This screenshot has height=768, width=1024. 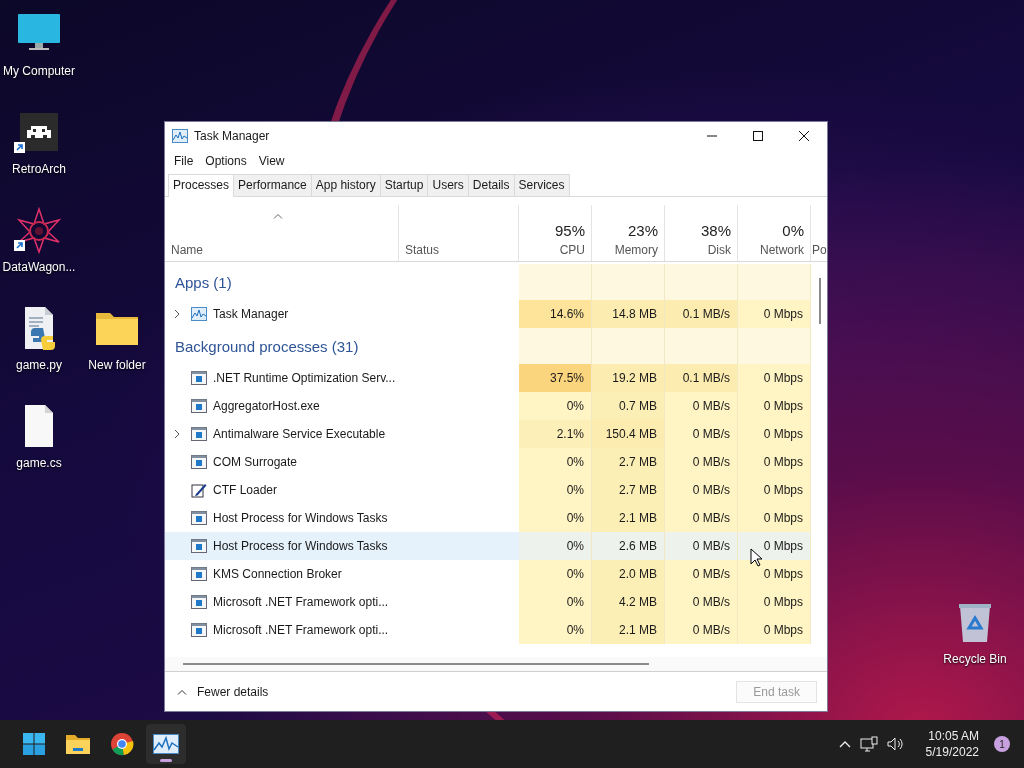 What do you see at coordinates (226, 161) in the screenshot?
I see `menu-item: Options` at bounding box center [226, 161].